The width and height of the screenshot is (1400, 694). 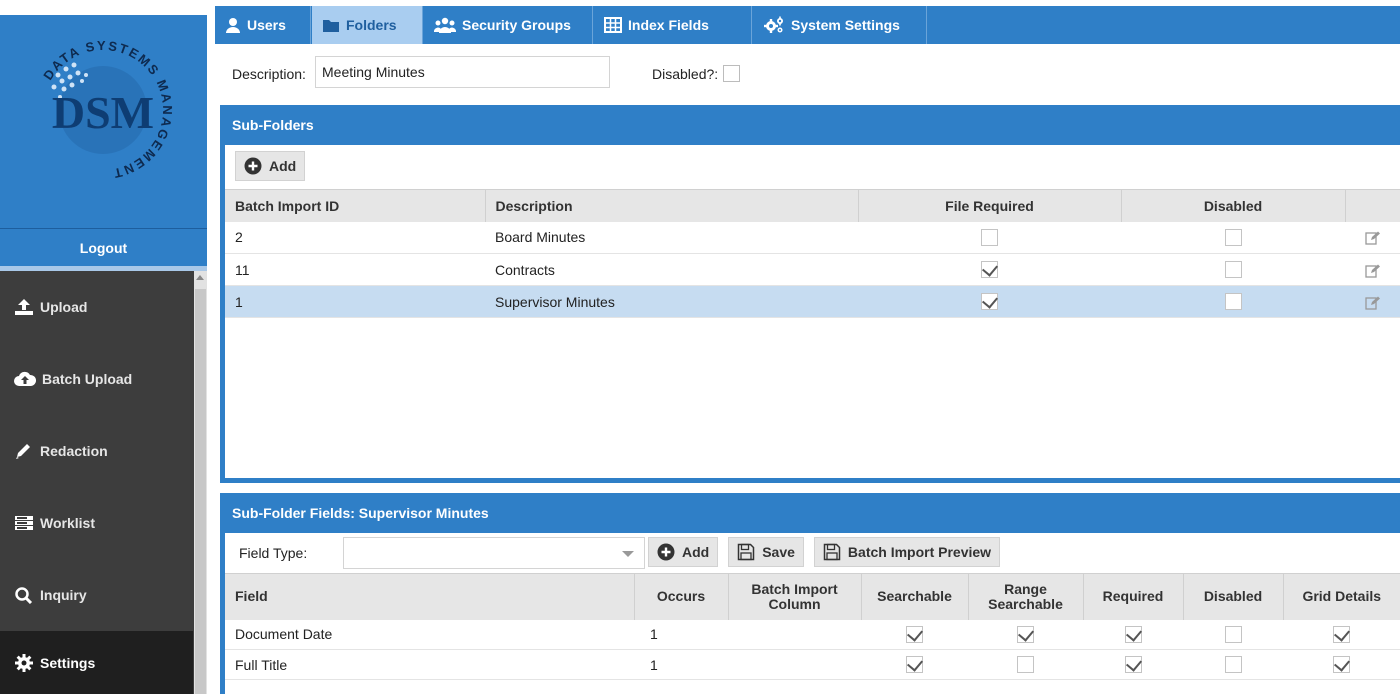 What do you see at coordinates (67, 523) in the screenshot?
I see `sidebar-item-label: Worklist` at bounding box center [67, 523].